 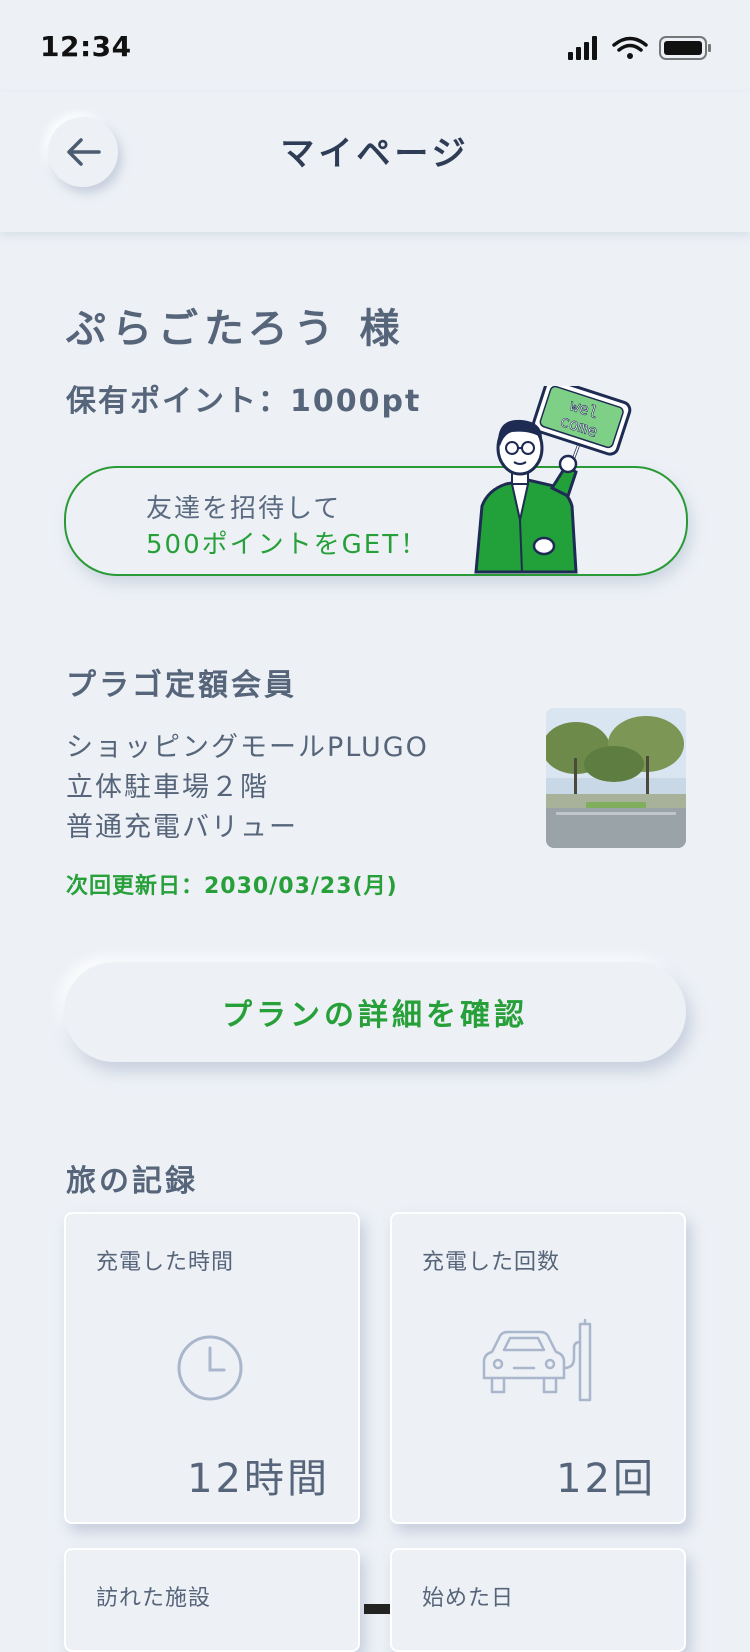 I want to click on points-balance: 保有ポイント：1000pt, so click(x=244, y=401).